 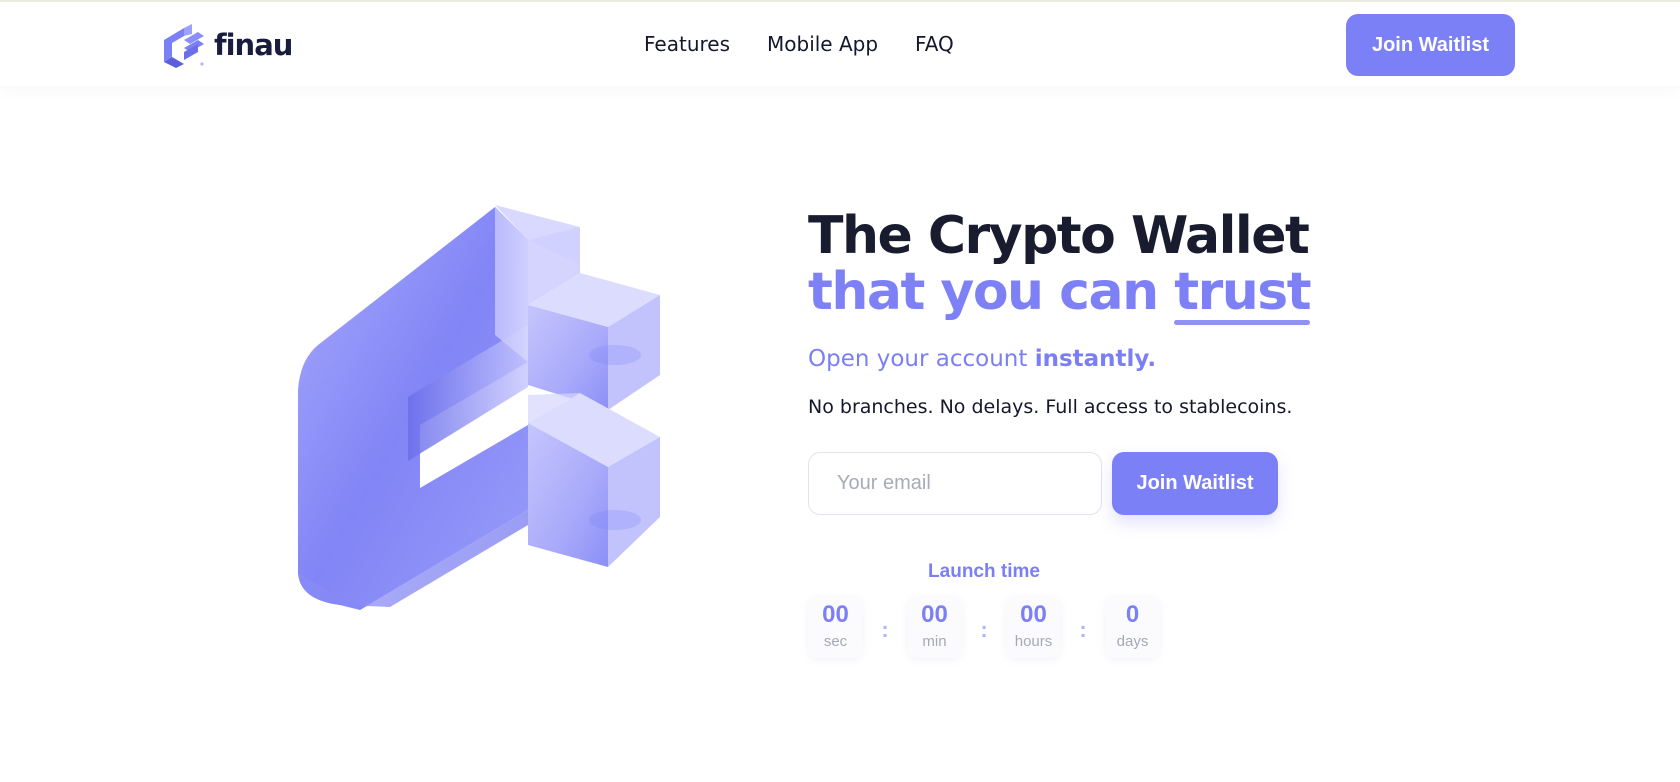 I want to click on brand-name: finau, so click(x=253, y=45).